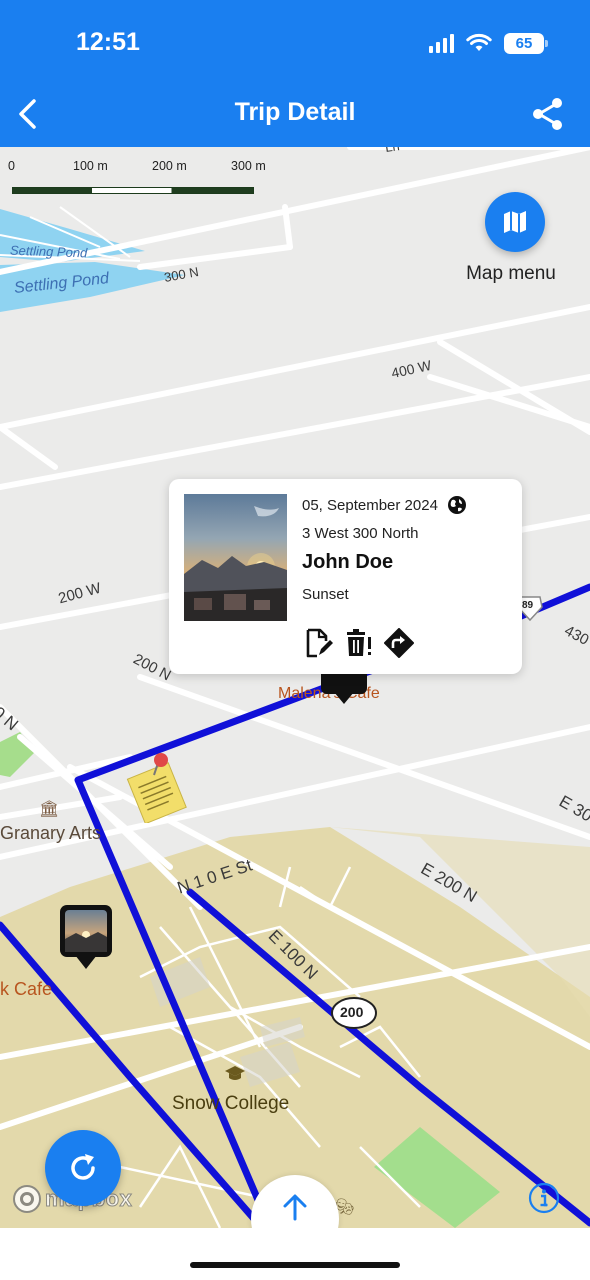  I want to click on battery-indicator: 65, so click(526, 43).